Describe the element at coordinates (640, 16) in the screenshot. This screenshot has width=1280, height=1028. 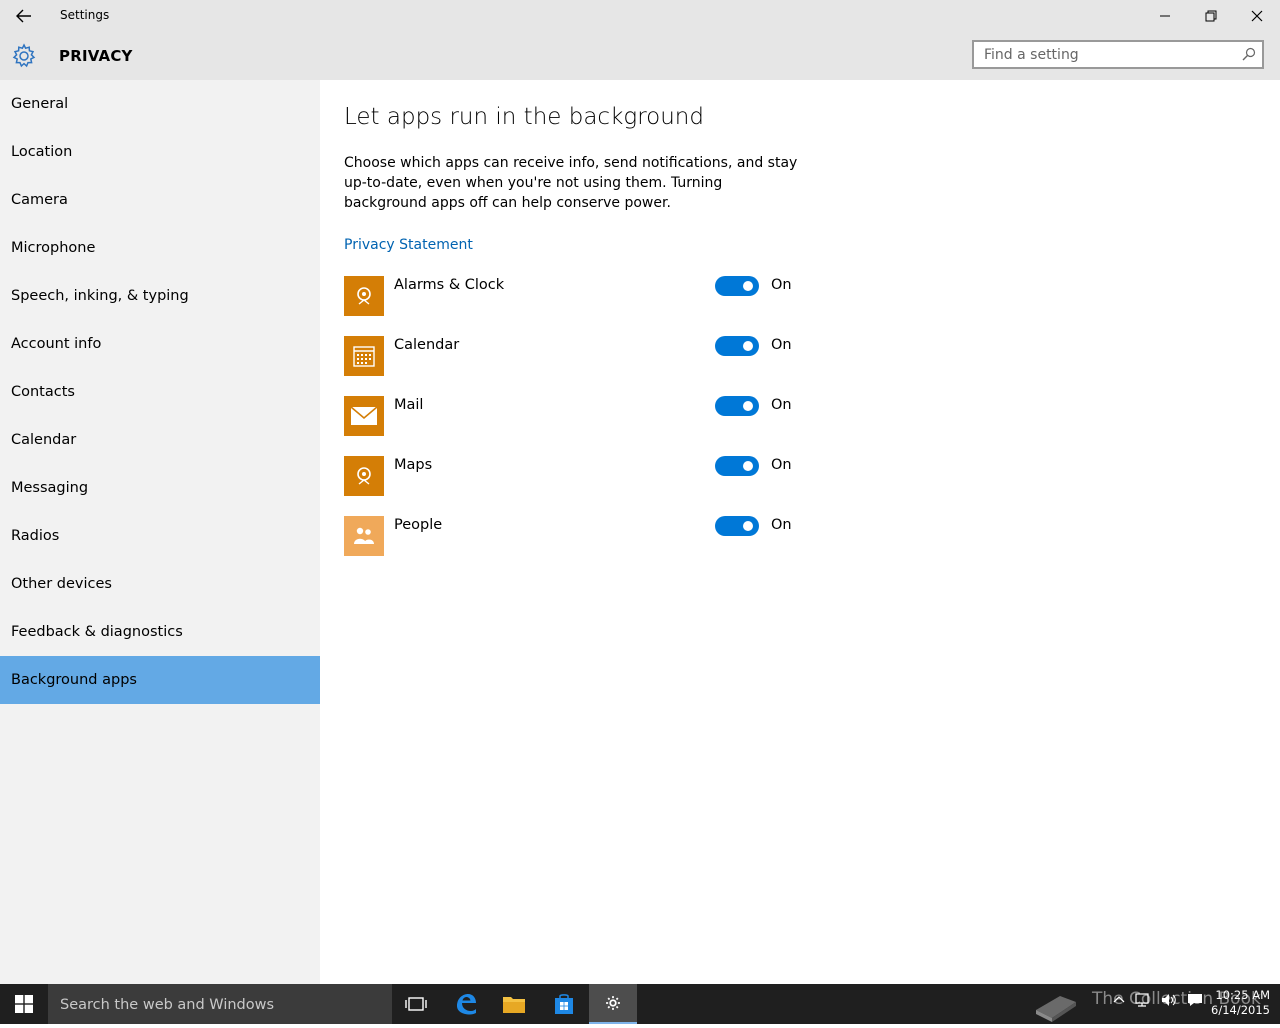
I see `title-bar: Settings` at that location.